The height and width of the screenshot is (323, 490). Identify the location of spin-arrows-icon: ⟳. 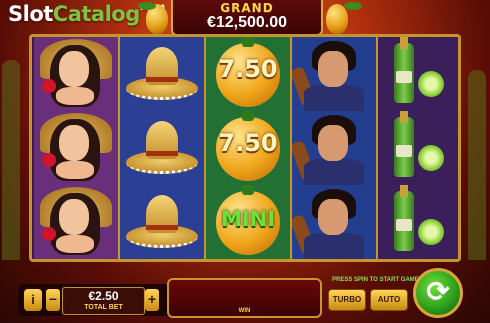
(438, 291).